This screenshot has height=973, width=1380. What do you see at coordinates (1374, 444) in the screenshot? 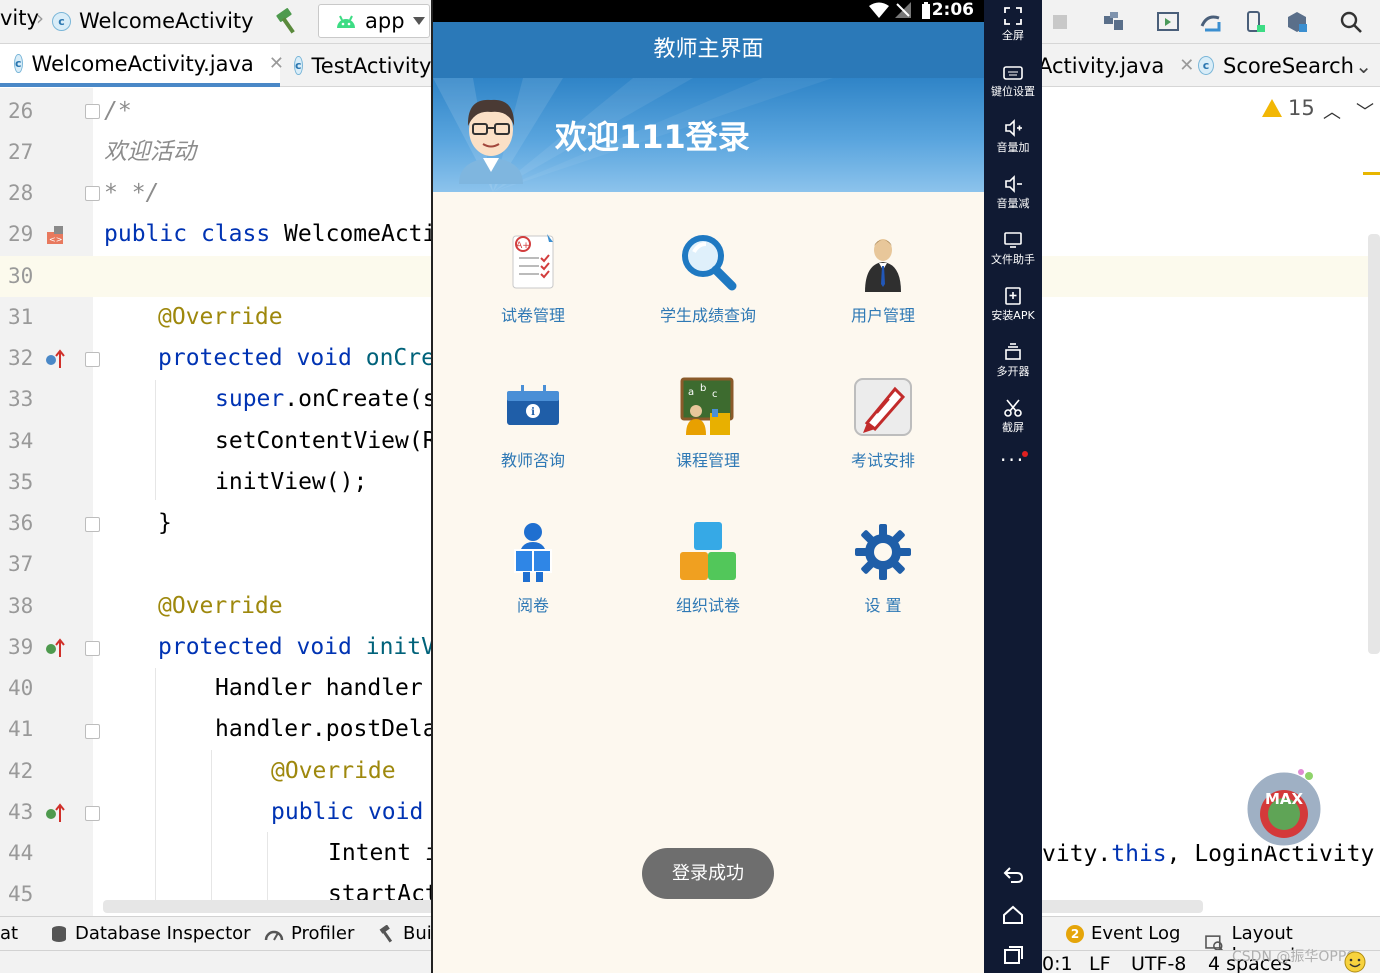
I see `vertical-scrollbar` at bounding box center [1374, 444].